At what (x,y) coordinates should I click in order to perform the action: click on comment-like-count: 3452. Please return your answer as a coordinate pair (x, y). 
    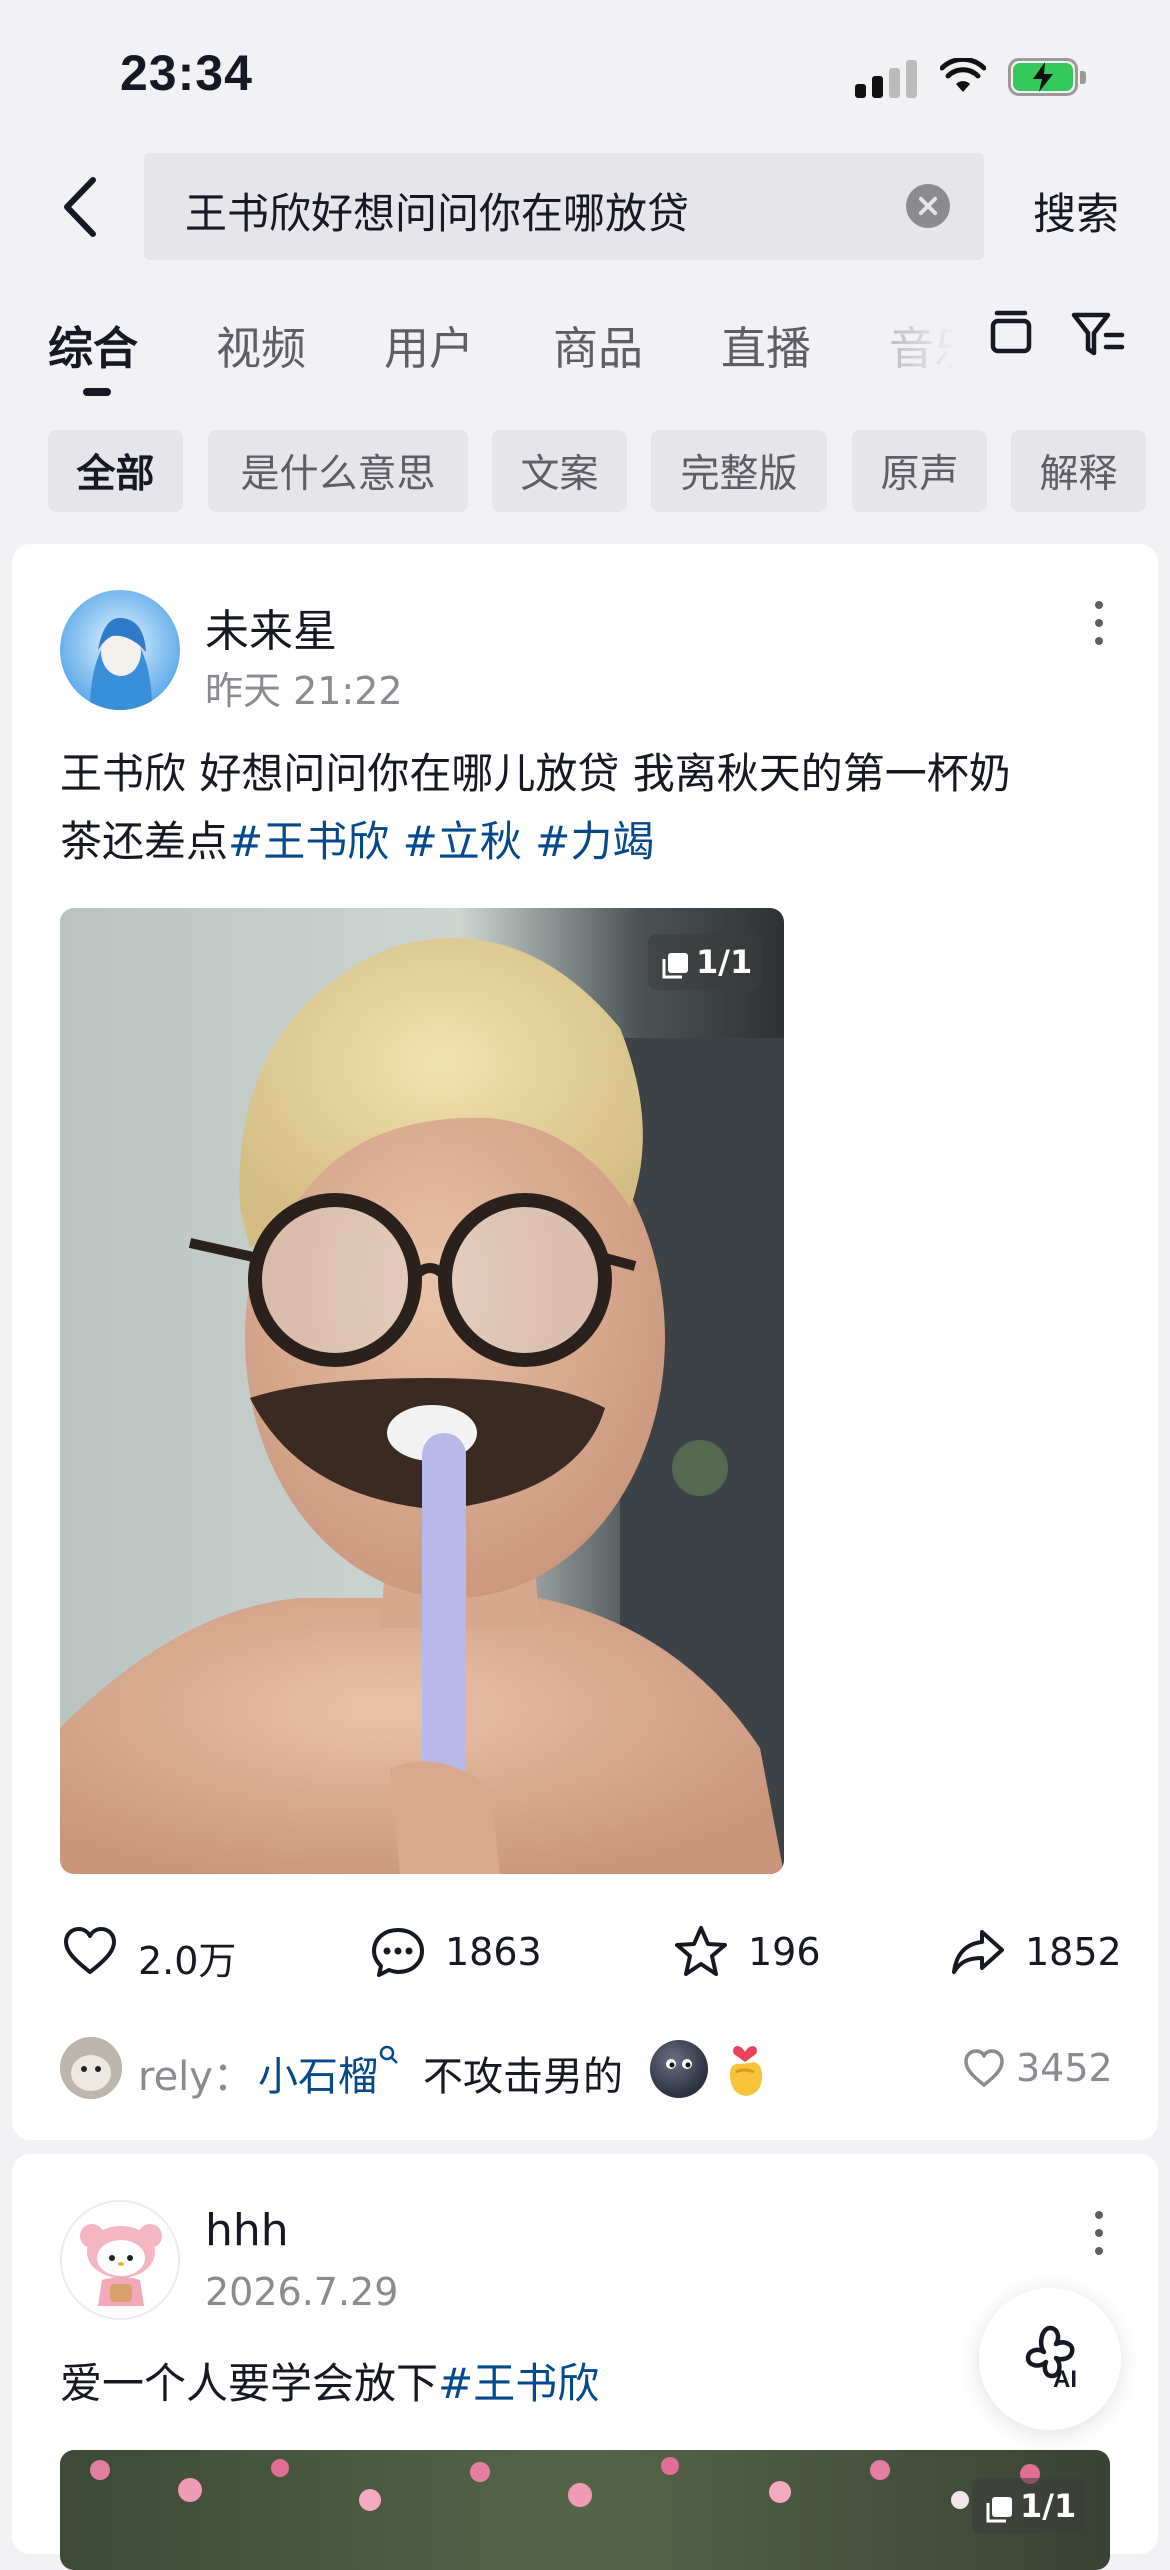
    Looking at the image, I should click on (1064, 2068).